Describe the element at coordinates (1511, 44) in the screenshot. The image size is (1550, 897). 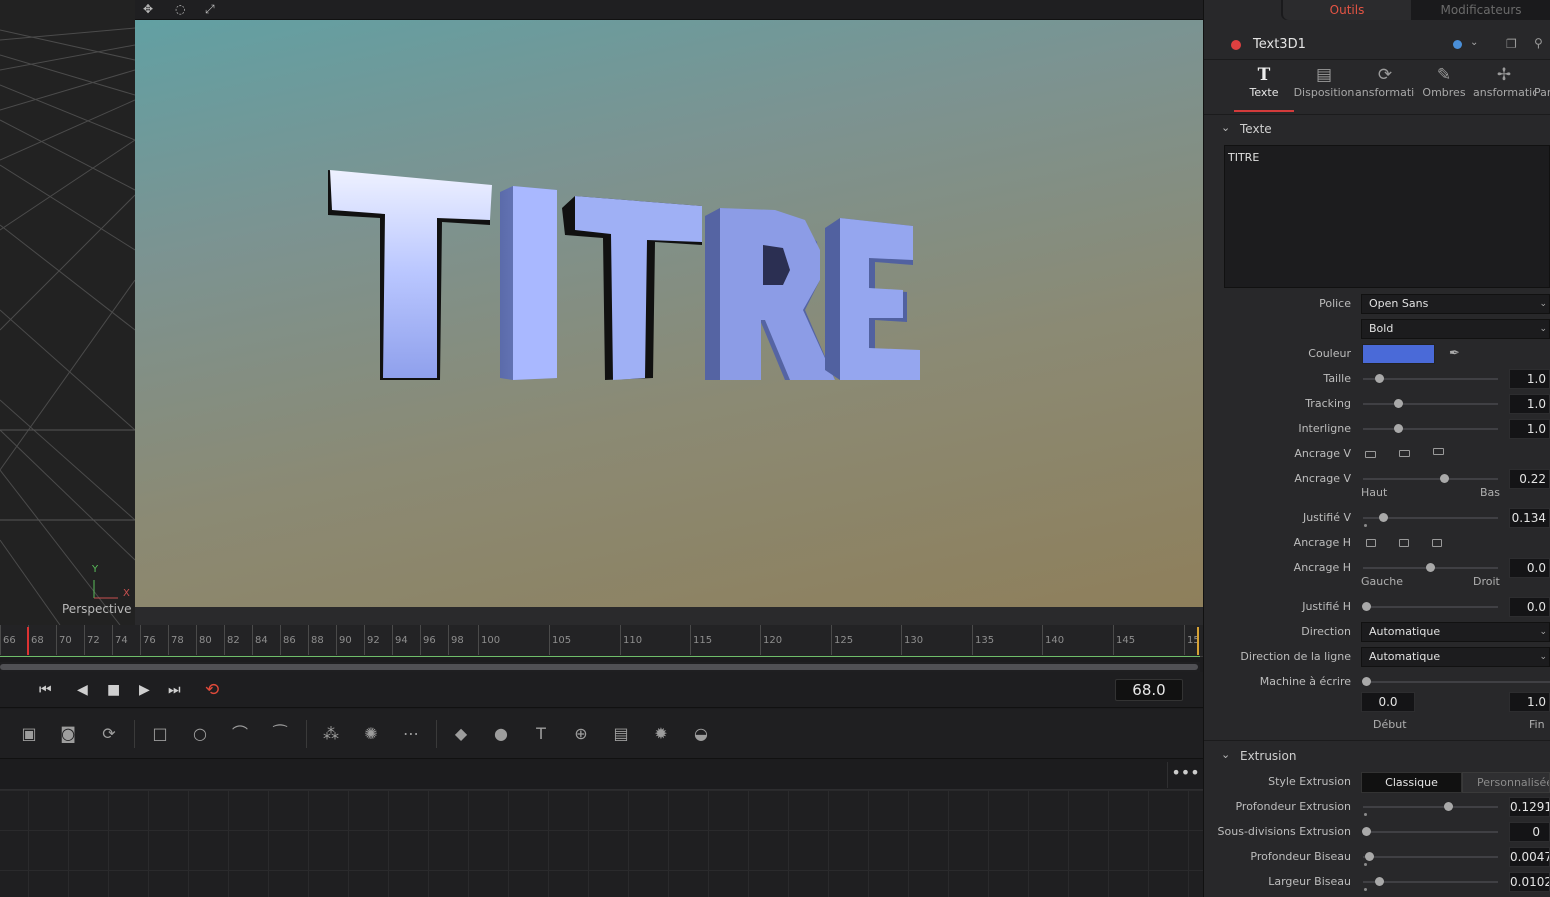
I see `window-icon: ❐` at that location.